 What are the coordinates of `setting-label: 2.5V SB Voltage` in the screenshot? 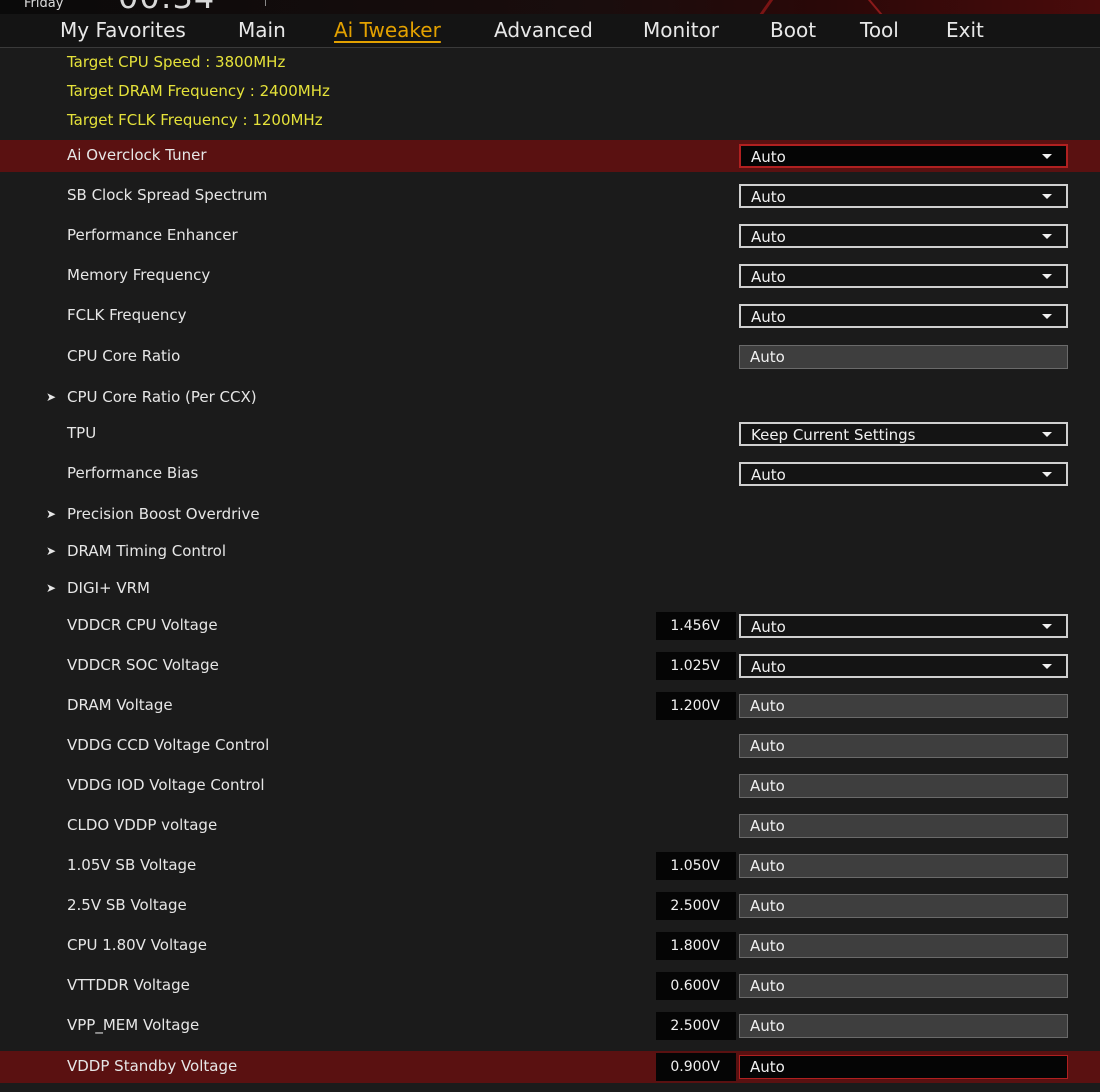 It's located at (127, 905).